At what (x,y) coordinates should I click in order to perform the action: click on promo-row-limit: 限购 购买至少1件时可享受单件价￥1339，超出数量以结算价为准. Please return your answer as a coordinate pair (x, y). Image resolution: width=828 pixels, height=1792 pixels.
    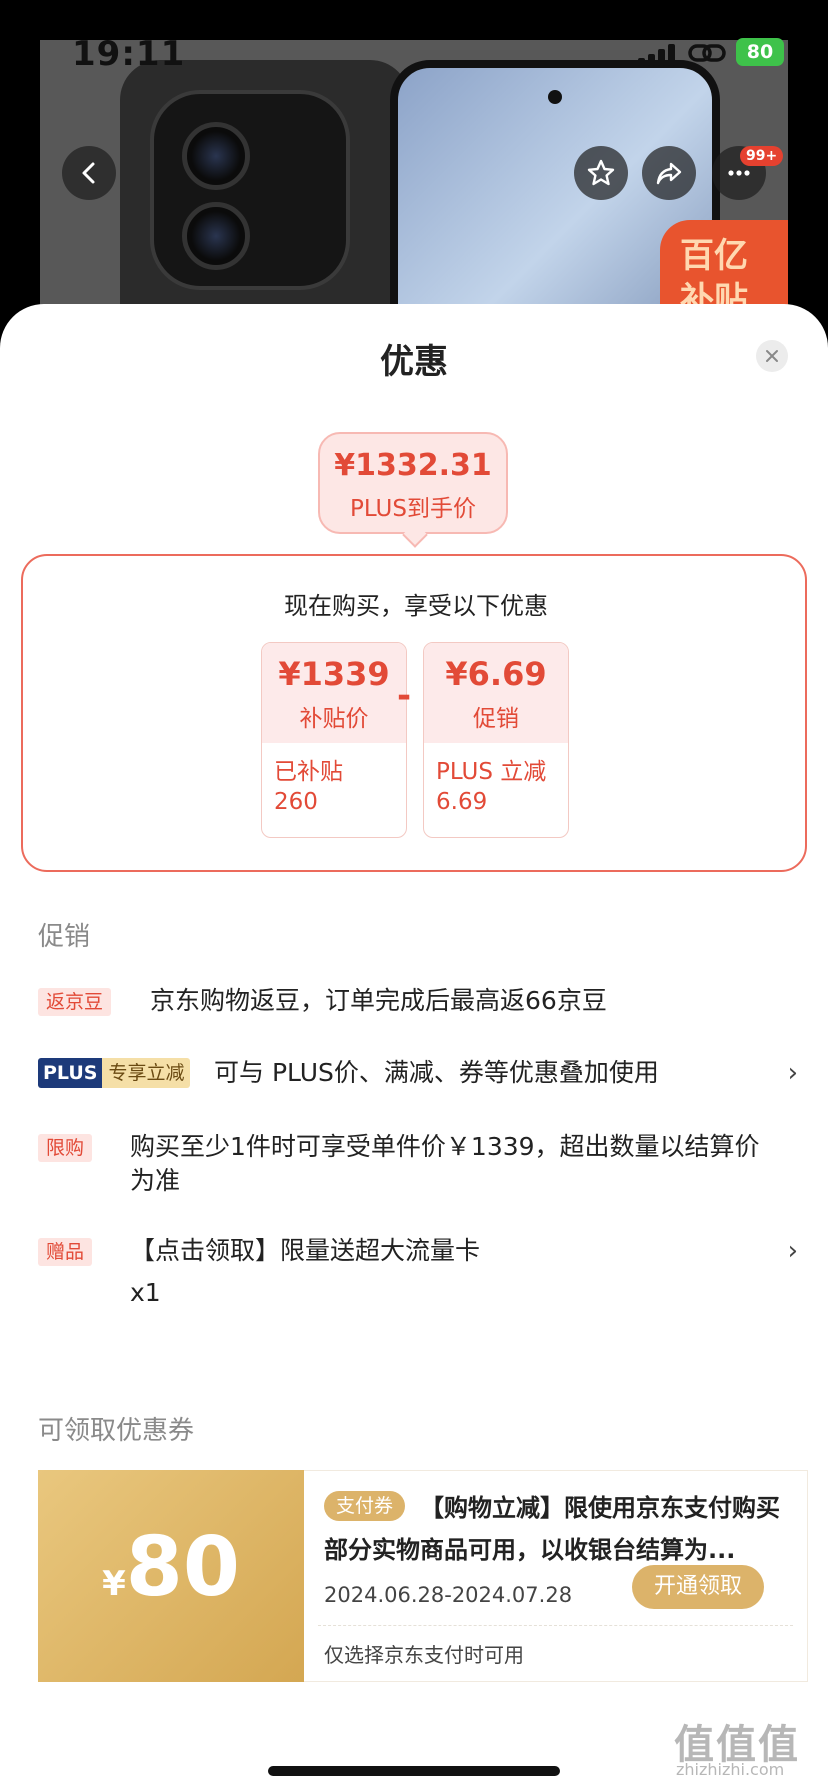
    Looking at the image, I should click on (418, 1168).